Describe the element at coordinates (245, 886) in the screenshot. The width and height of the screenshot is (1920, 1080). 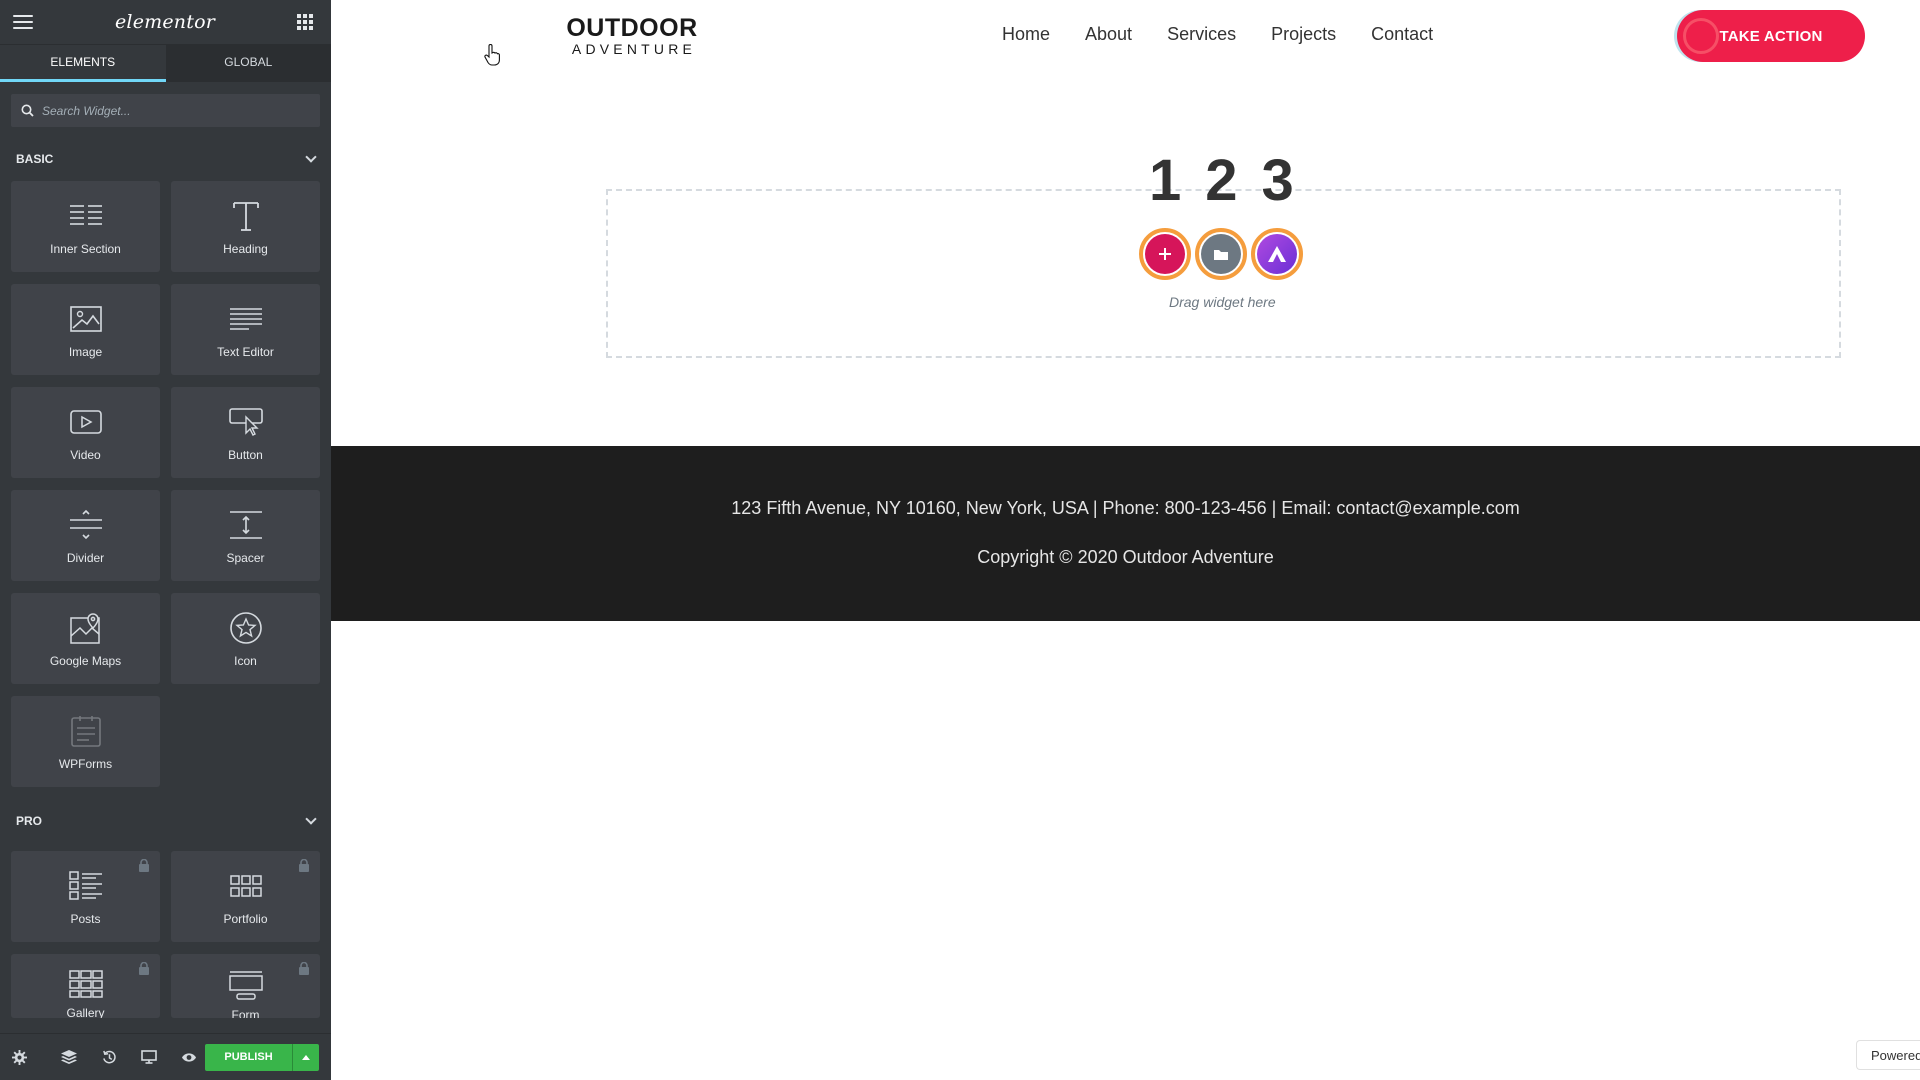
I see `portfolio-icon` at that location.